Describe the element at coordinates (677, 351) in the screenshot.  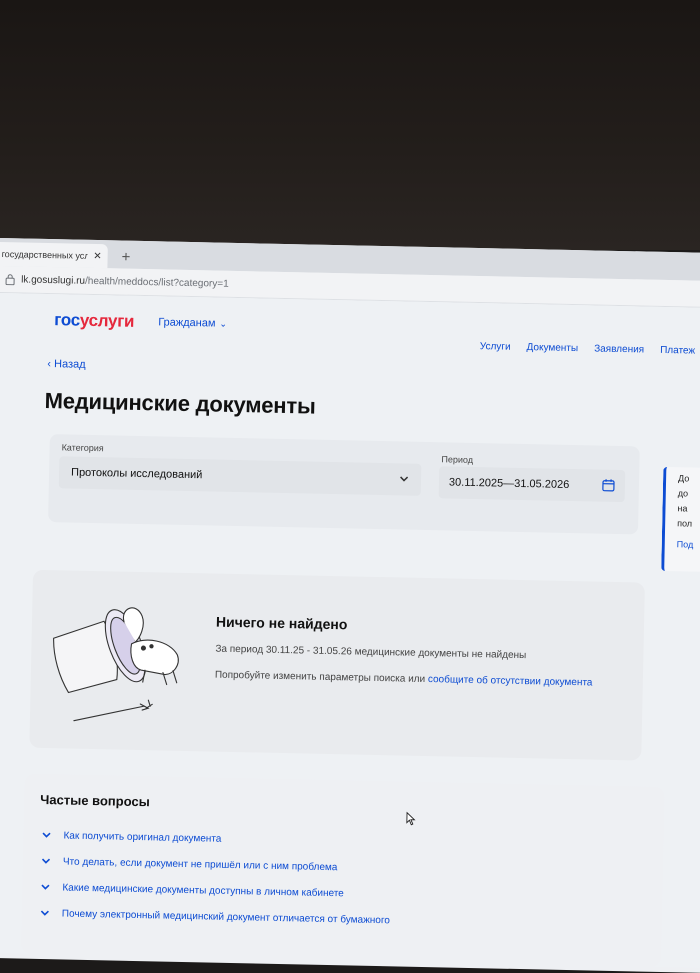
I see `nav-payments: Платеж` at that location.